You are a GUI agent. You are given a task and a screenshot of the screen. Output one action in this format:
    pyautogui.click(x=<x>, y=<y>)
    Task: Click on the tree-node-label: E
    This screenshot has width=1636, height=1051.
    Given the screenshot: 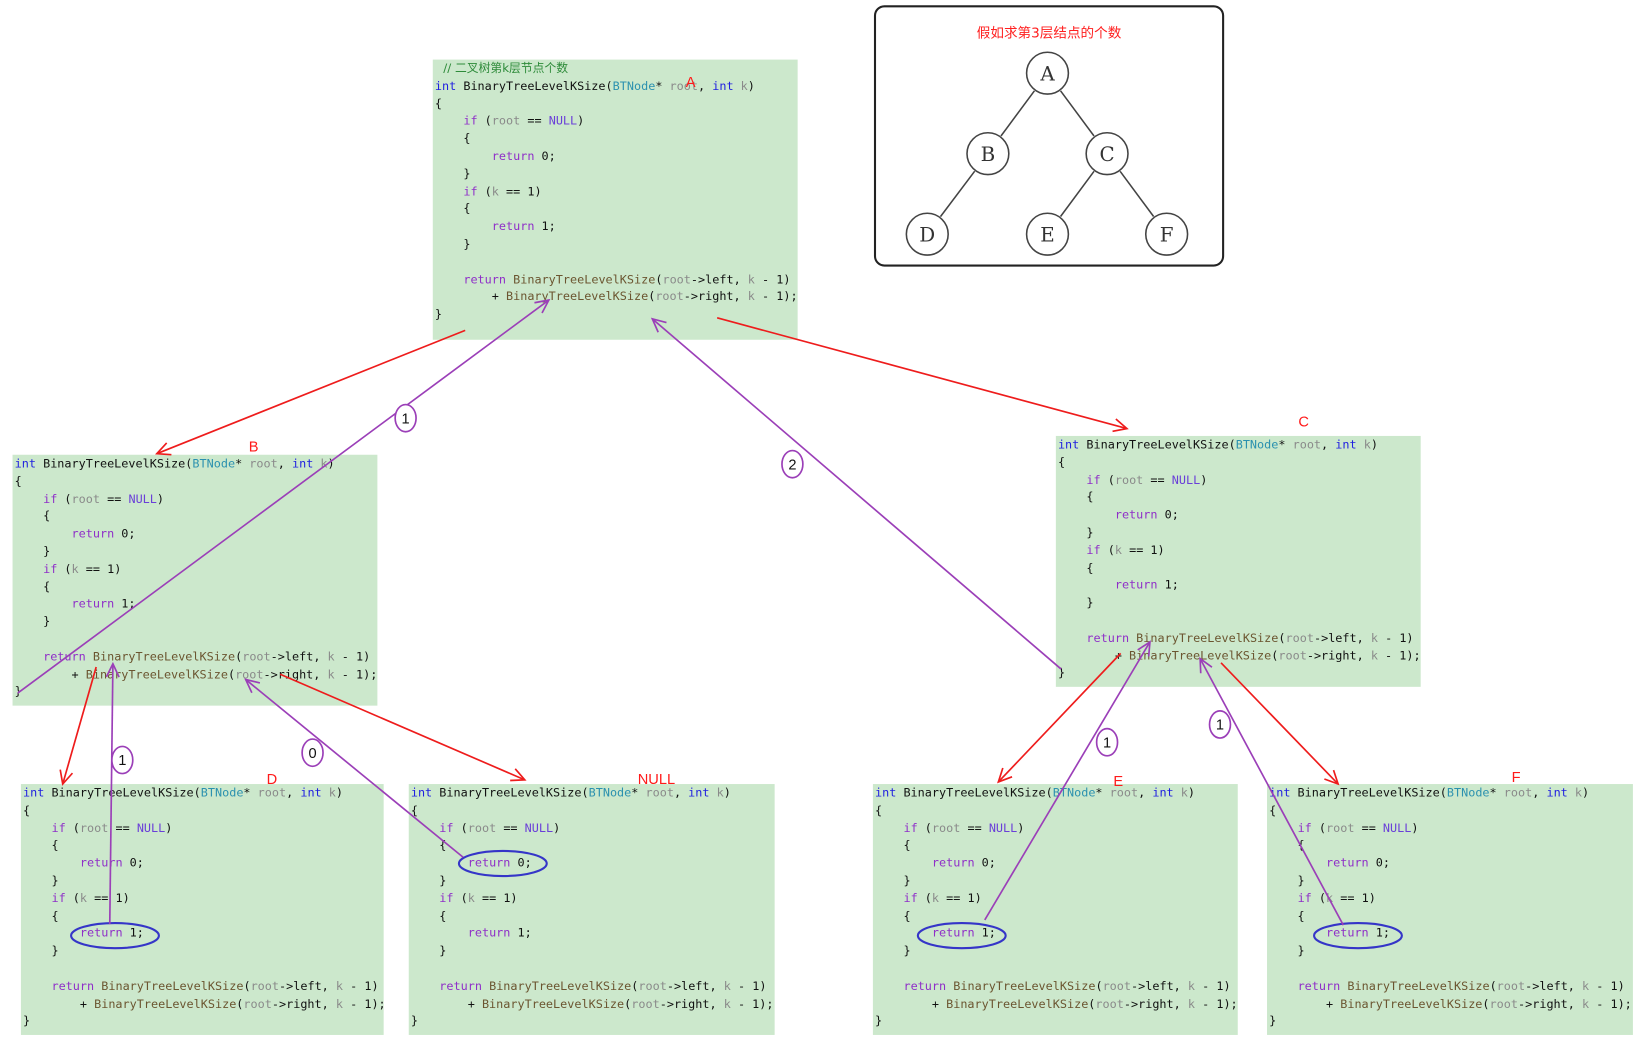 What is the action you would take?
    pyautogui.click(x=1047, y=234)
    